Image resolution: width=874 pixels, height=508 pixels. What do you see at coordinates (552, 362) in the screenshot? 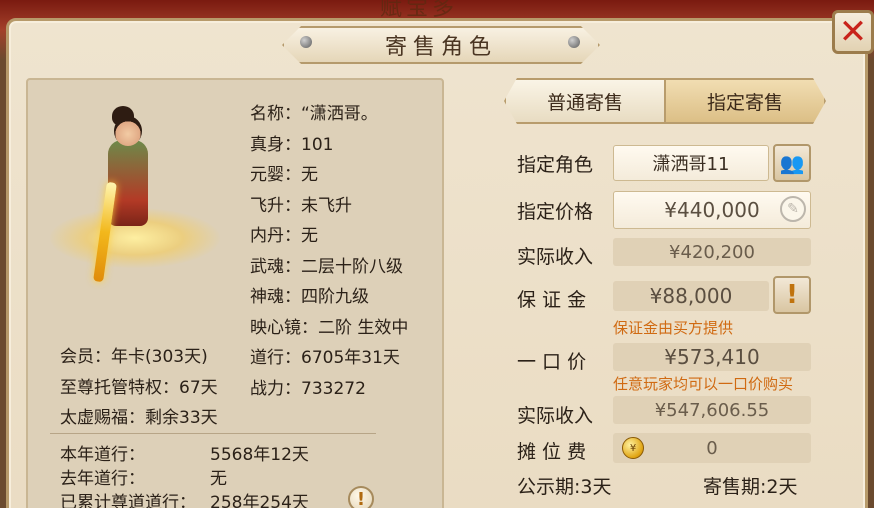
I see `buyout-label: 一 口 价` at bounding box center [552, 362].